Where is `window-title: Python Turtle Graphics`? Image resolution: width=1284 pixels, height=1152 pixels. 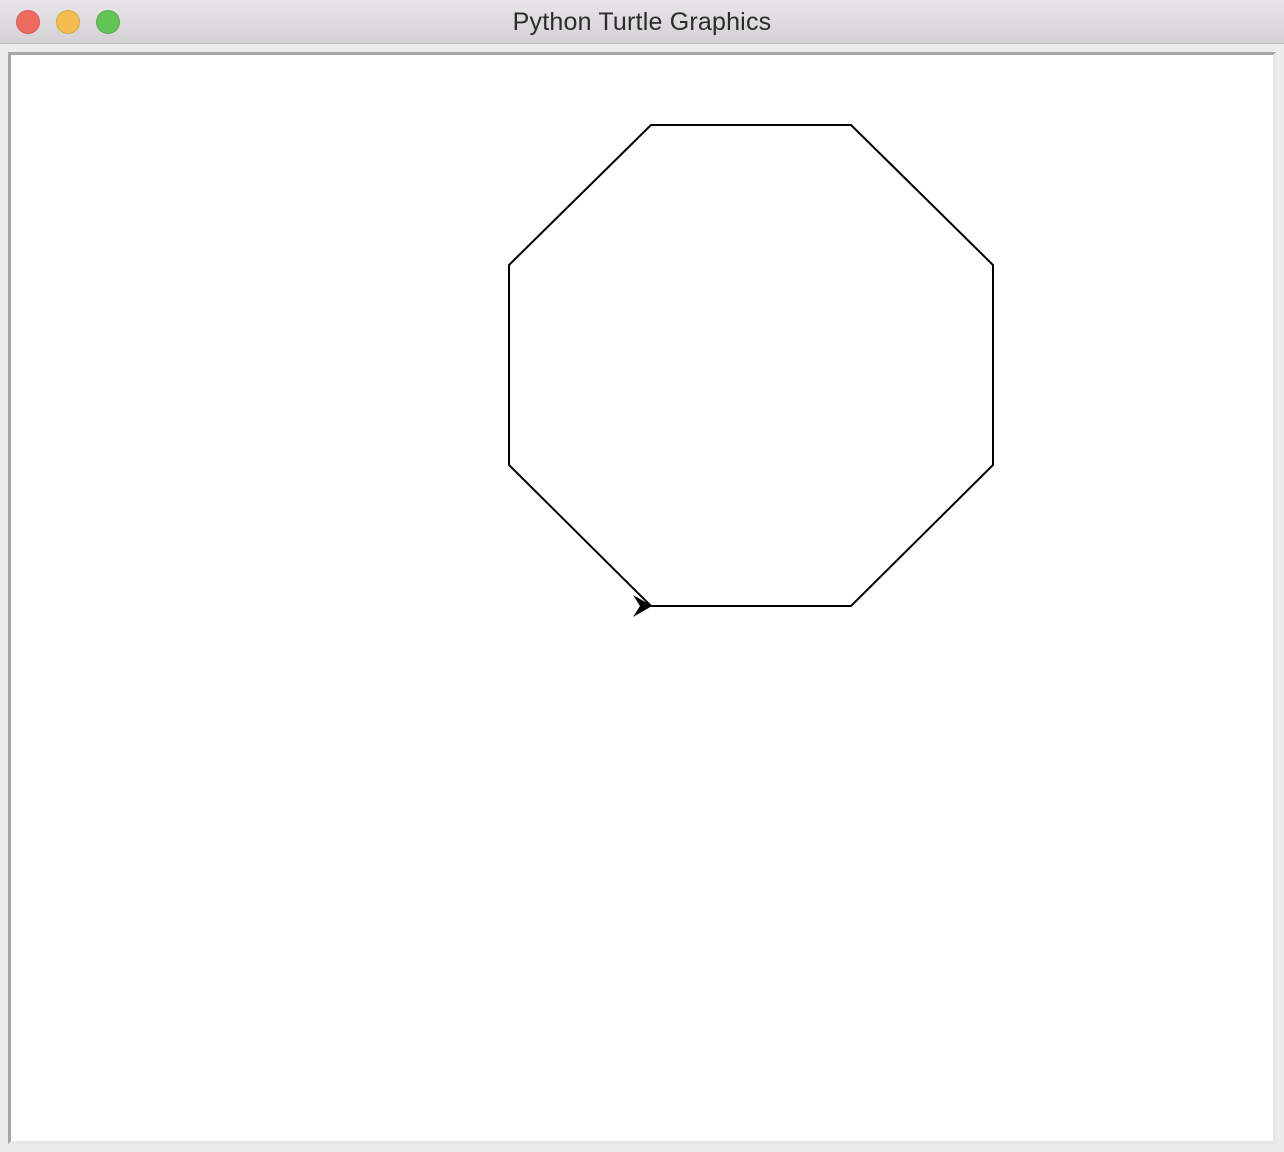
window-title: Python Turtle Graphics is located at coordinates (642, 22).